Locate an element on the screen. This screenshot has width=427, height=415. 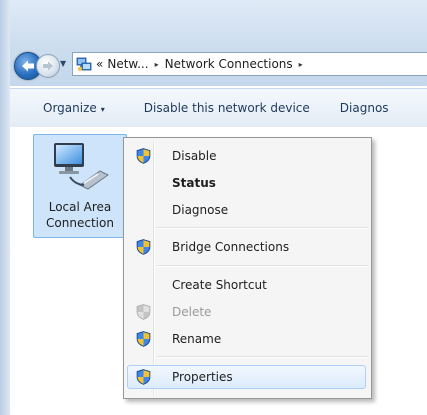
window-left-border is located at coordinates (5, 207).